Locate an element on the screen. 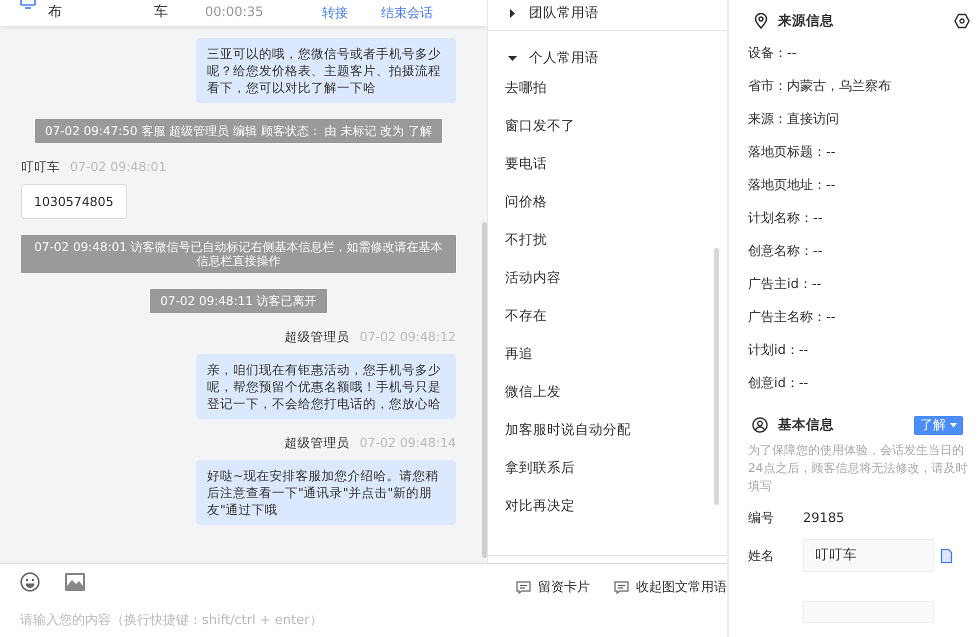  message-bubble: 1030574805 is located at coordinates (74, 201).